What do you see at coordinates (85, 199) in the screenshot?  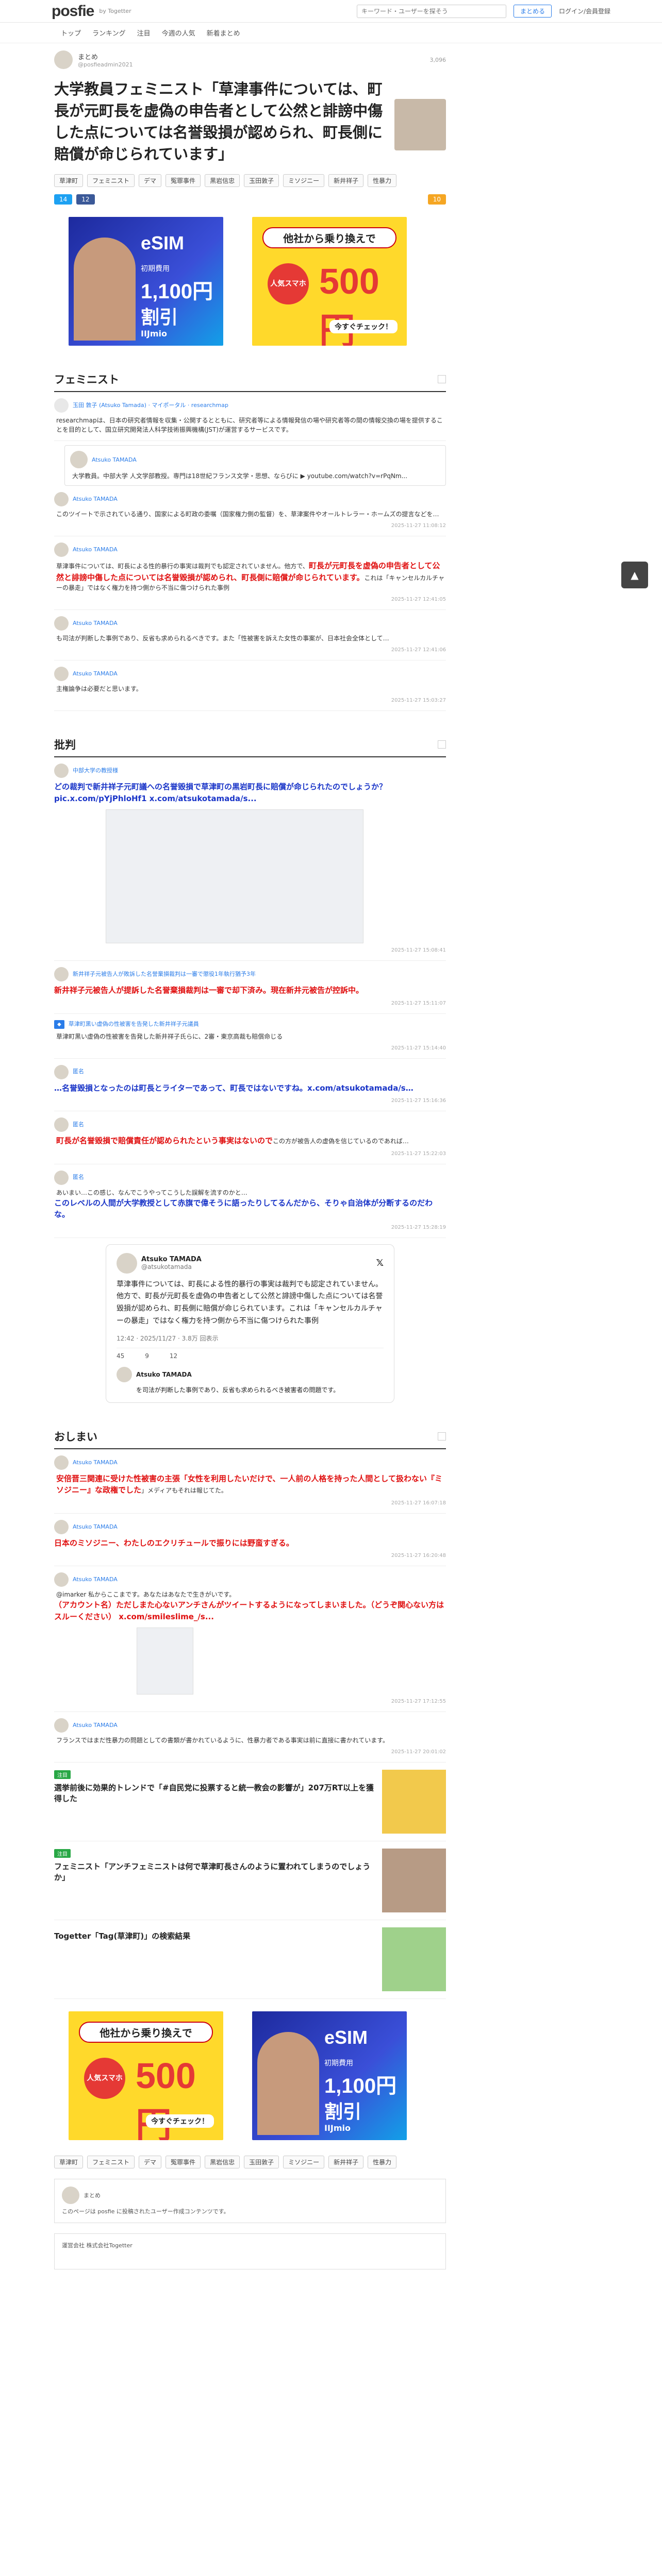 I see `share-p-button: 12` at bounding box center [85, 199].